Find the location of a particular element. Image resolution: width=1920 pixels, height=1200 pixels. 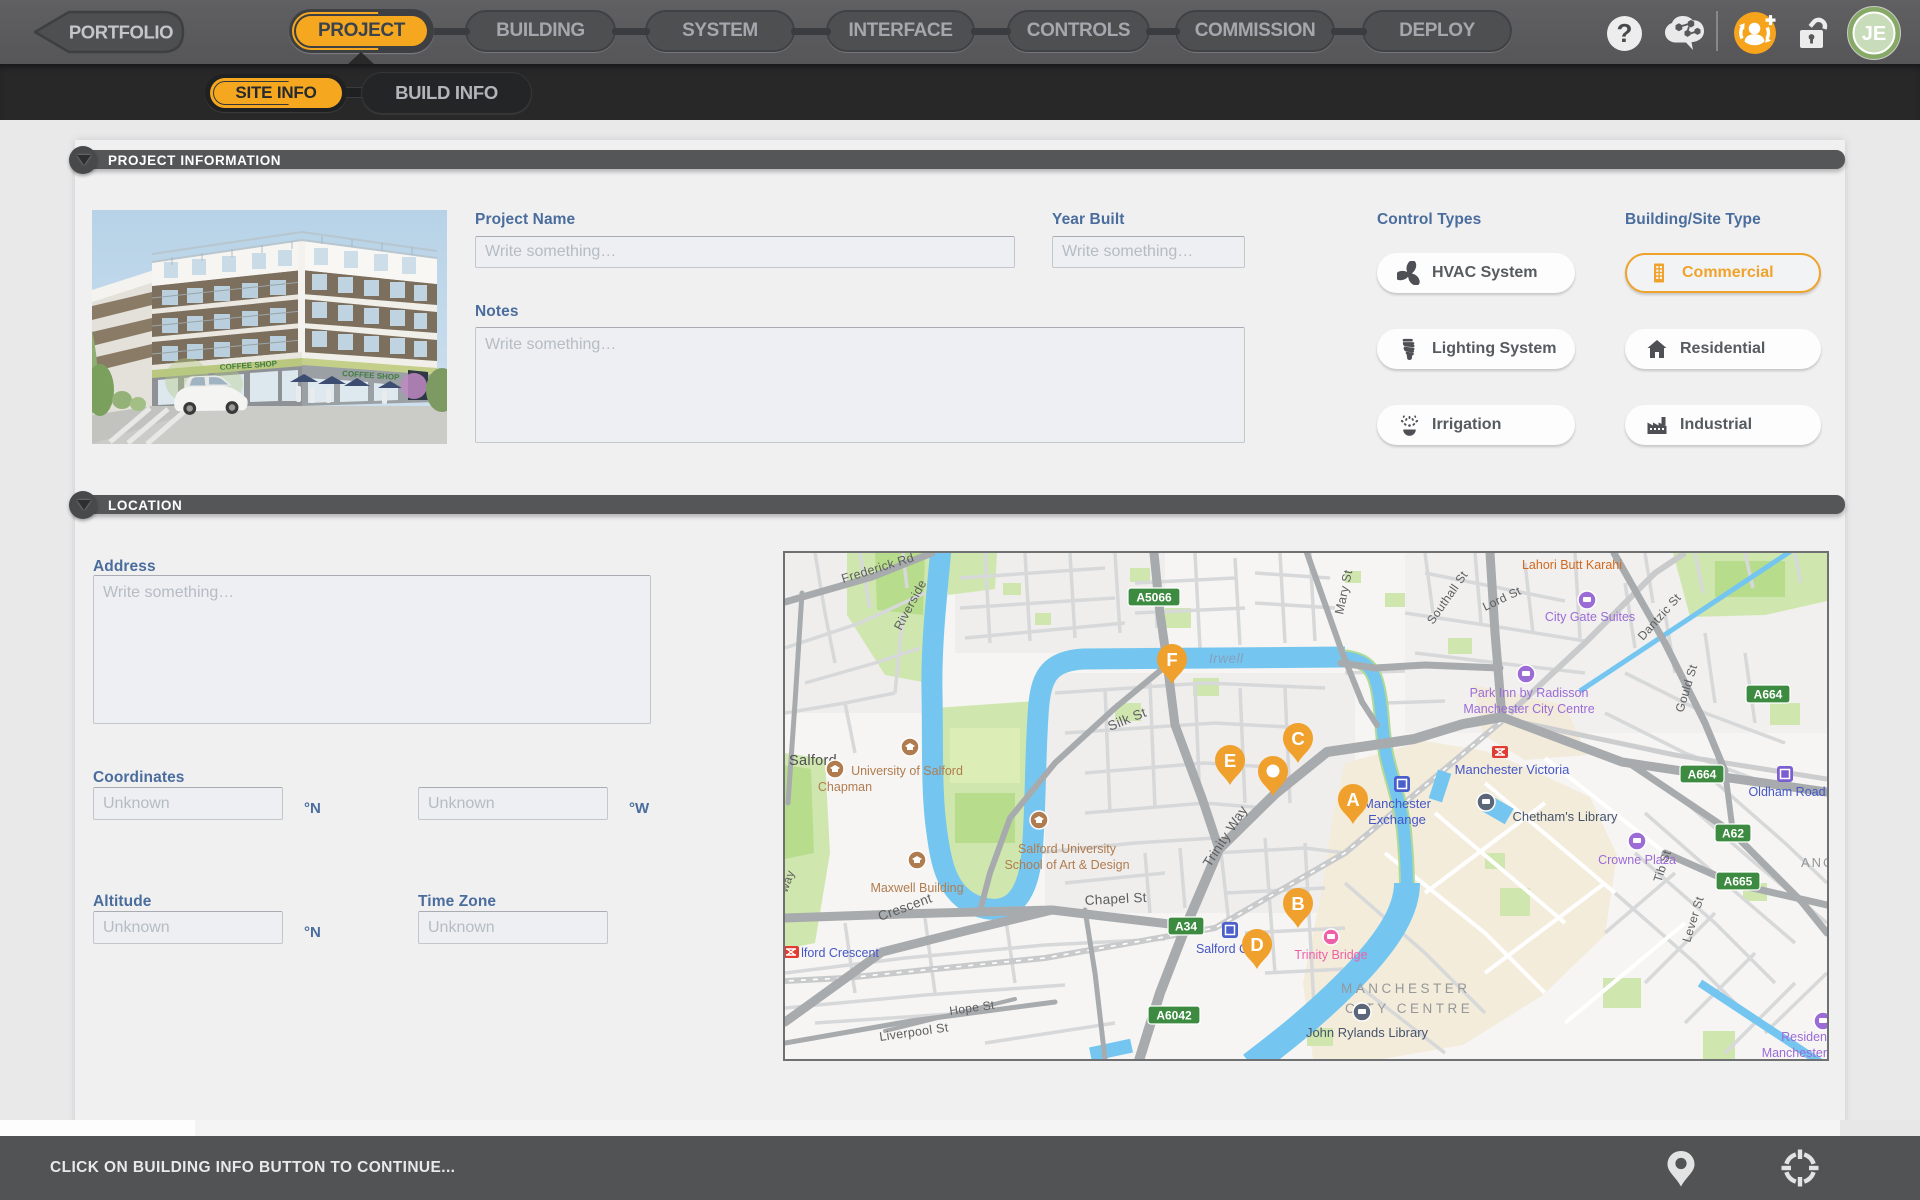

svg-text: B is located at coordinates (1297, 903).